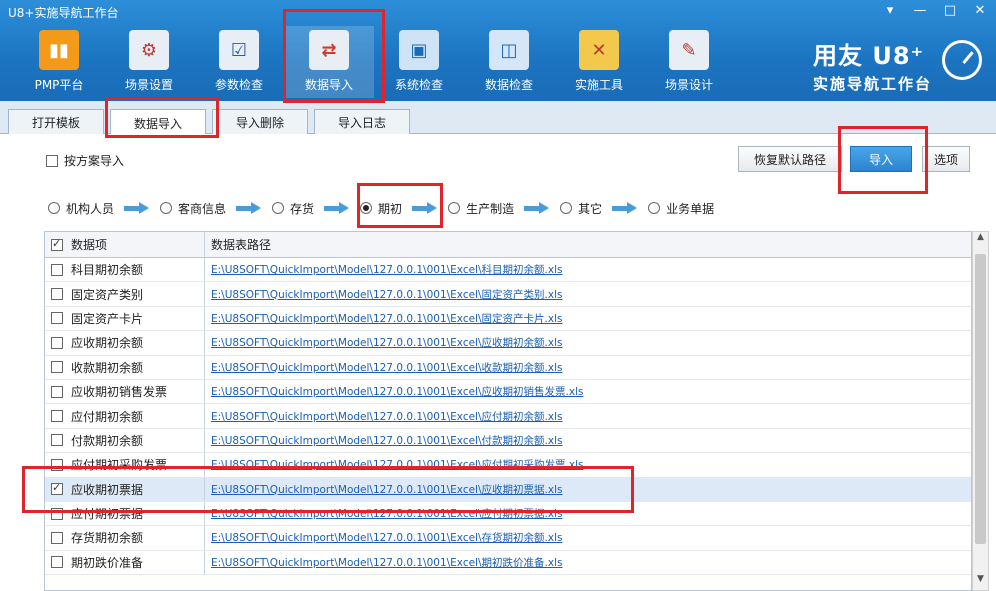  I want to click on row-item-cell: 付款期初余额, so click(125, 440).